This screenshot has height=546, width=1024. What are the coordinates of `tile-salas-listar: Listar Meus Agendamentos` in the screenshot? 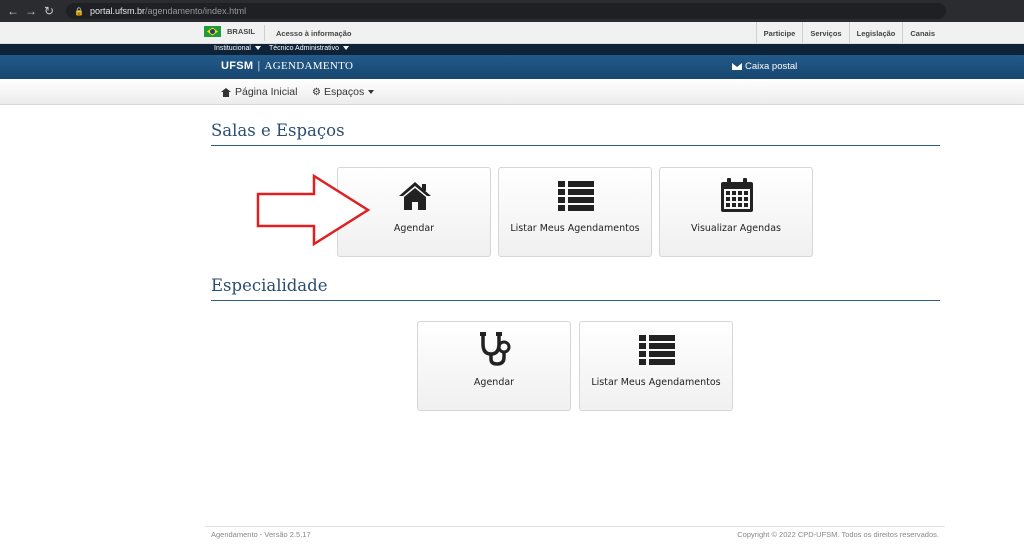 It's located at (575, 212).